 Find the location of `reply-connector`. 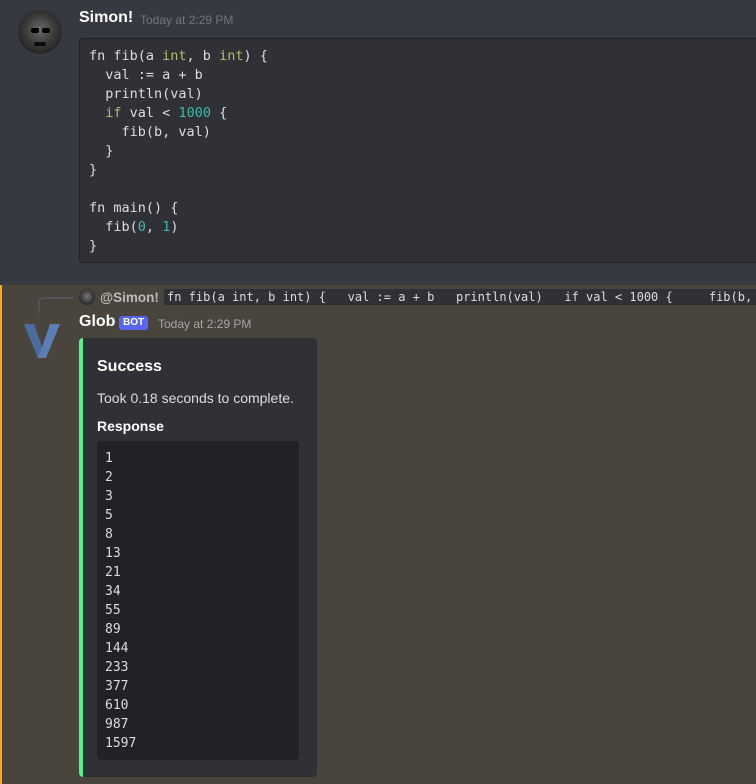

reply-connector is located at coordinates (56, 305).